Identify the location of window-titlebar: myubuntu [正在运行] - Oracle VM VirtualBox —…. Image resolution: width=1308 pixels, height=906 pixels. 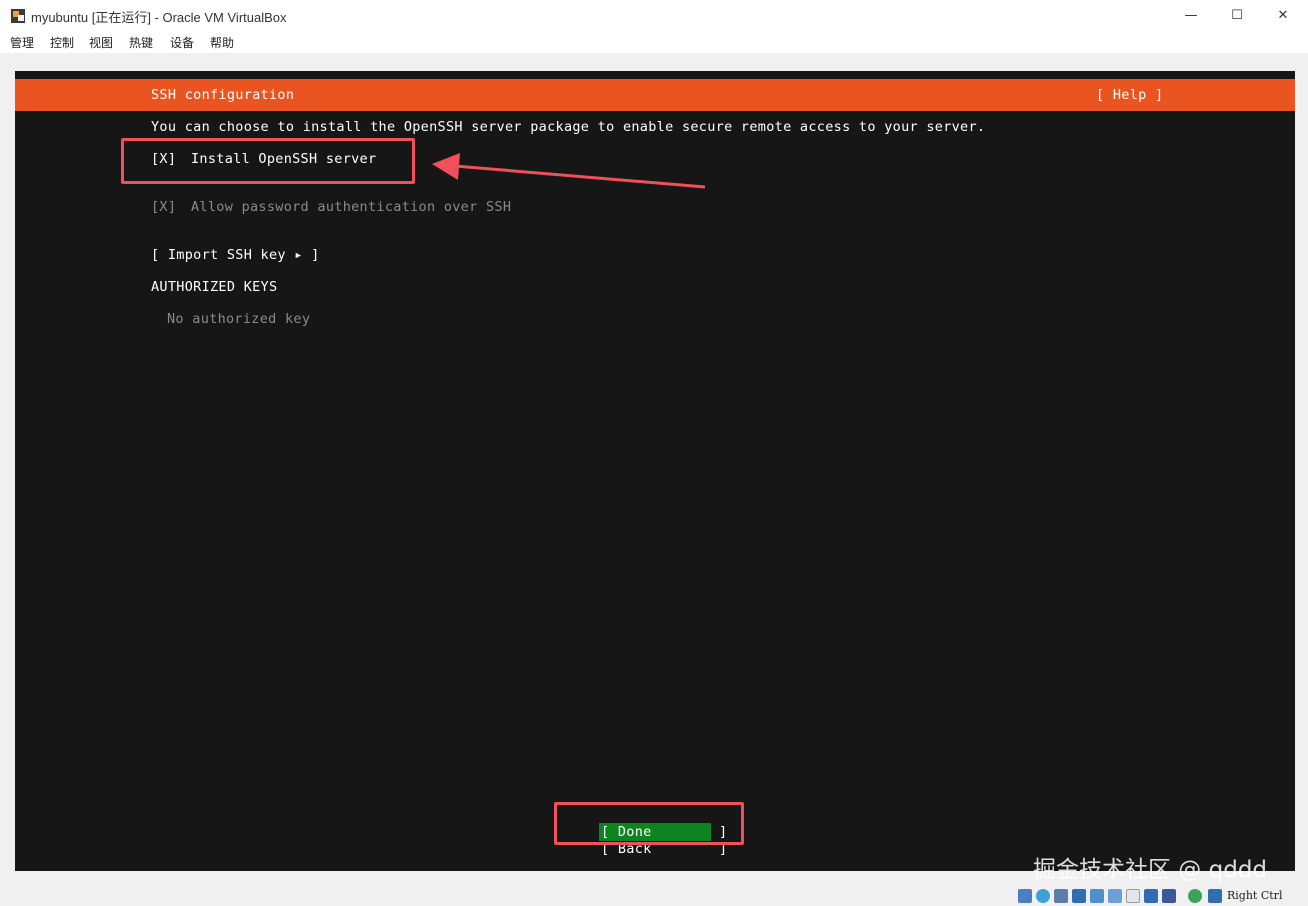
(654, 15).